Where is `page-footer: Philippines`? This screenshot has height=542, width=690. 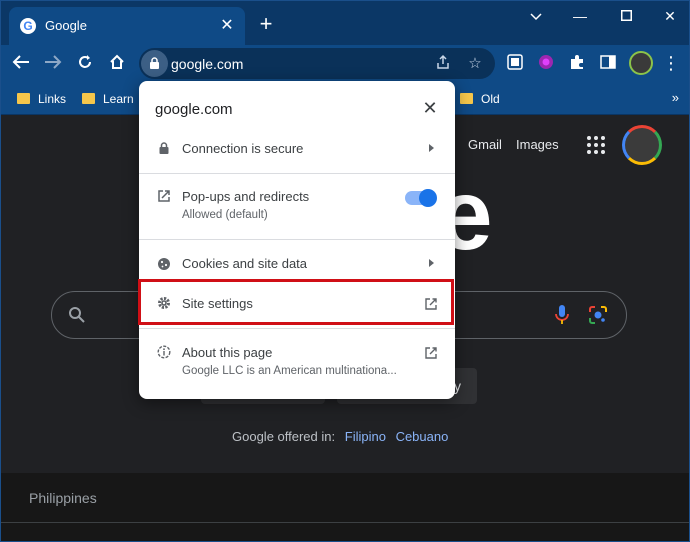 page-footer: Philippines is located at coordinates (345, 507).